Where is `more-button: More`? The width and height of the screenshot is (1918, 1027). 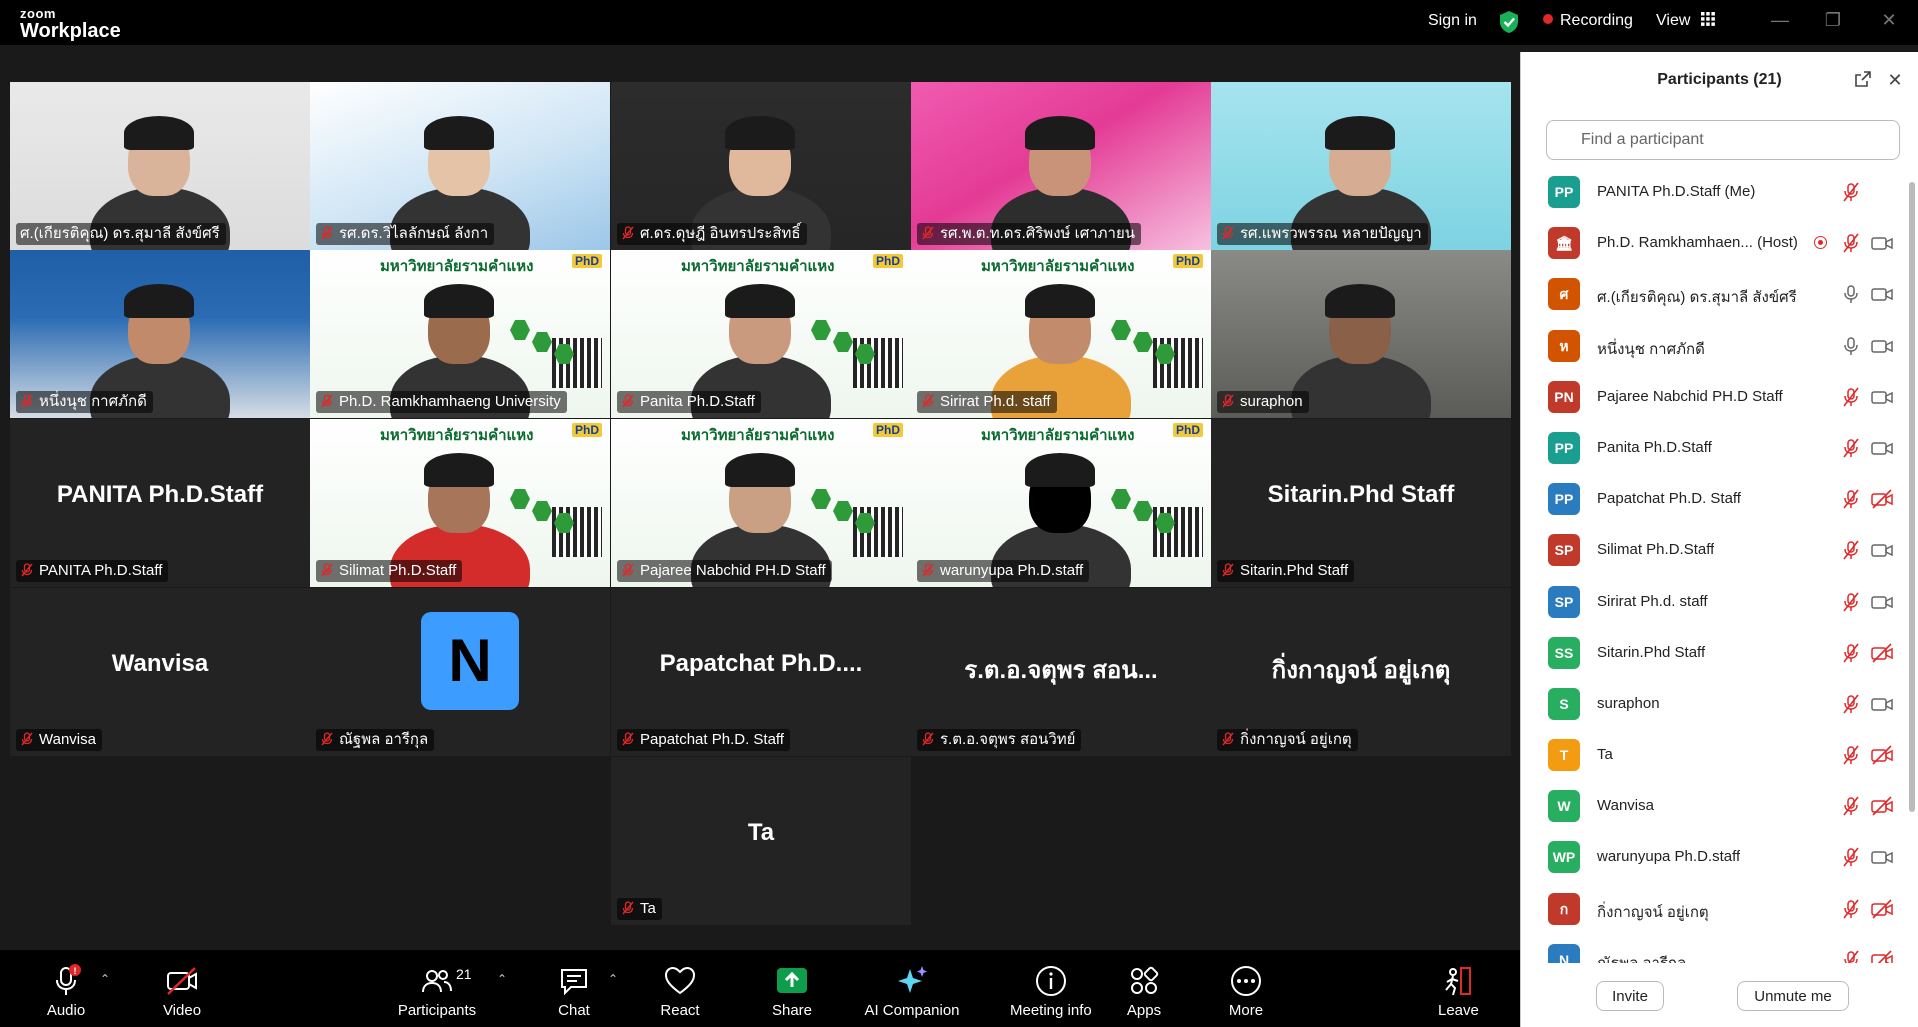 more-button: More is located at coordinates (1246, 991).